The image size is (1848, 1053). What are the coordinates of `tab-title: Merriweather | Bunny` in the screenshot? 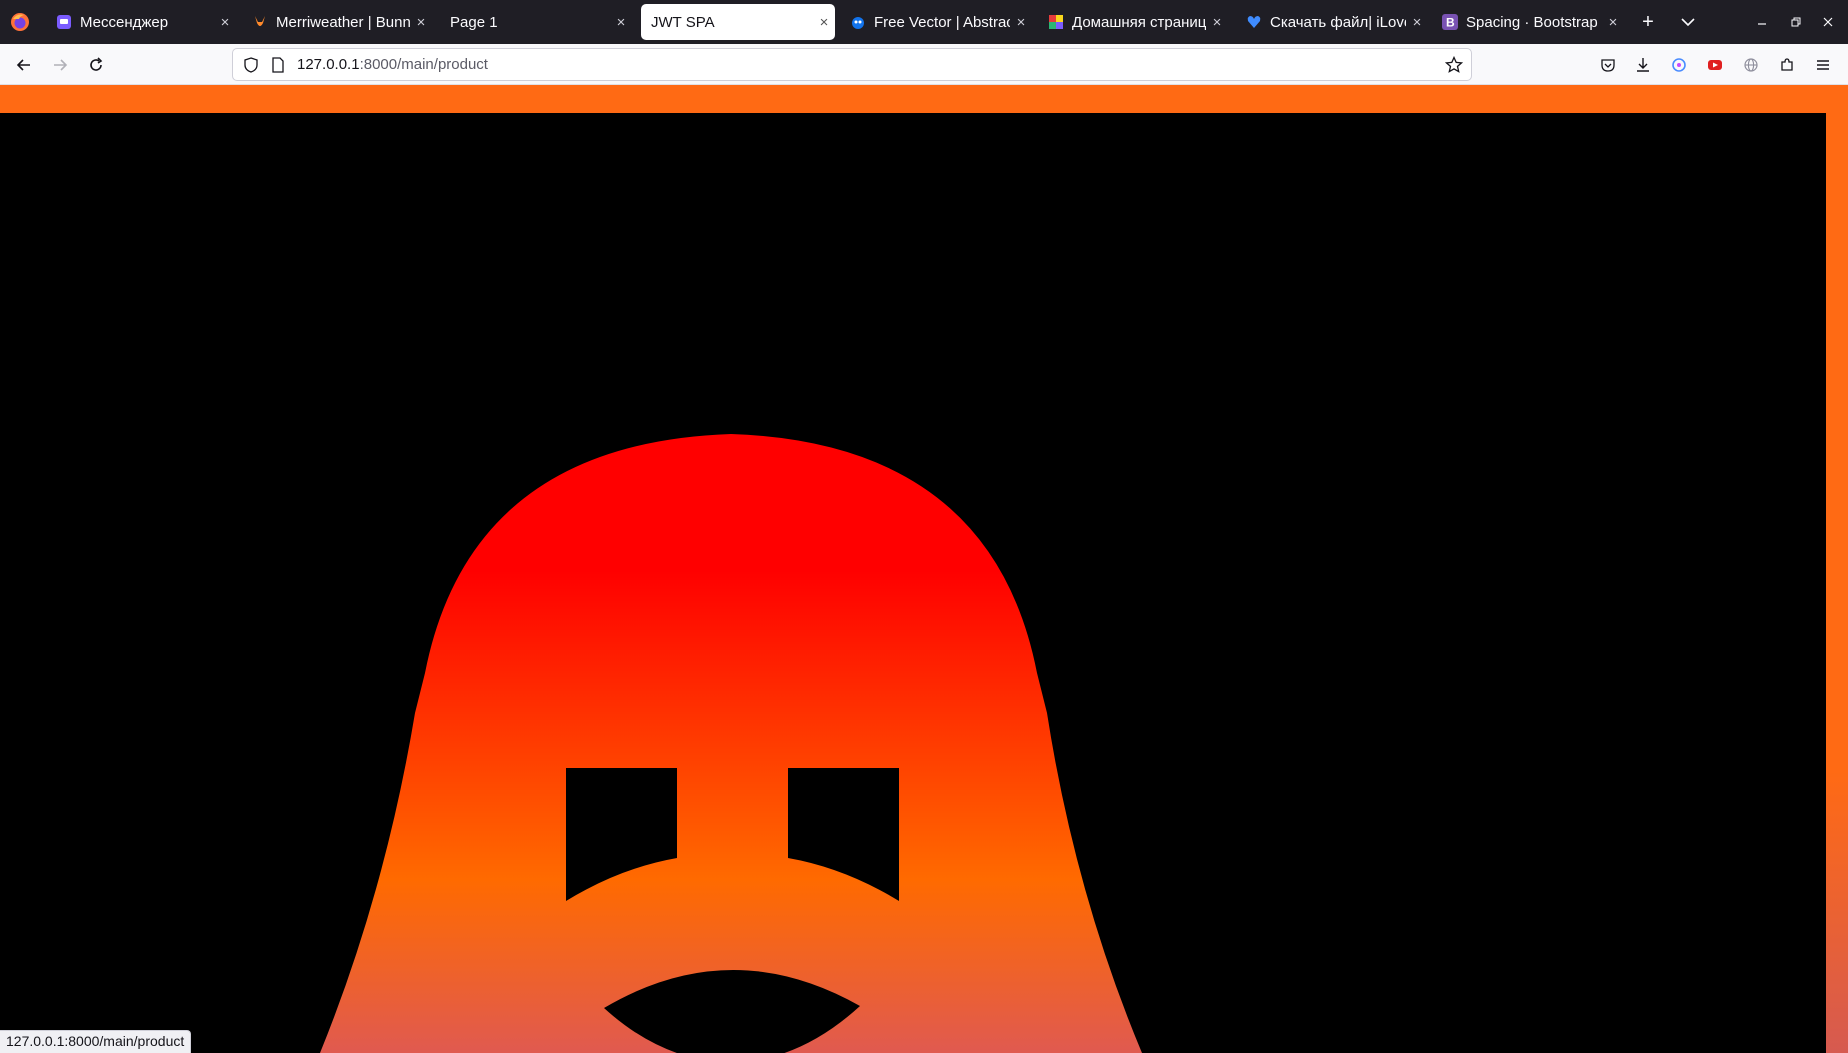 It's located at (343, 22).